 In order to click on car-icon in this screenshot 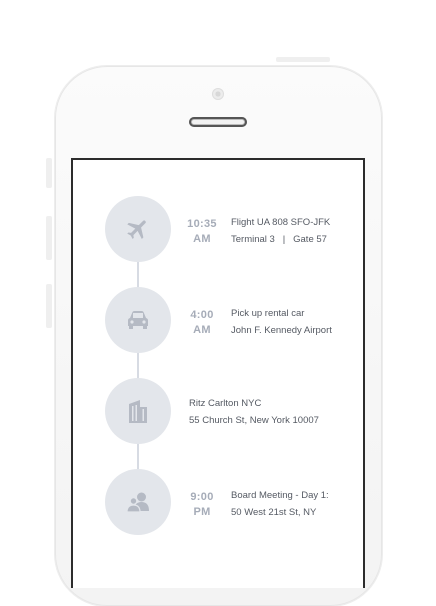, I will do `click(138, 320)`.